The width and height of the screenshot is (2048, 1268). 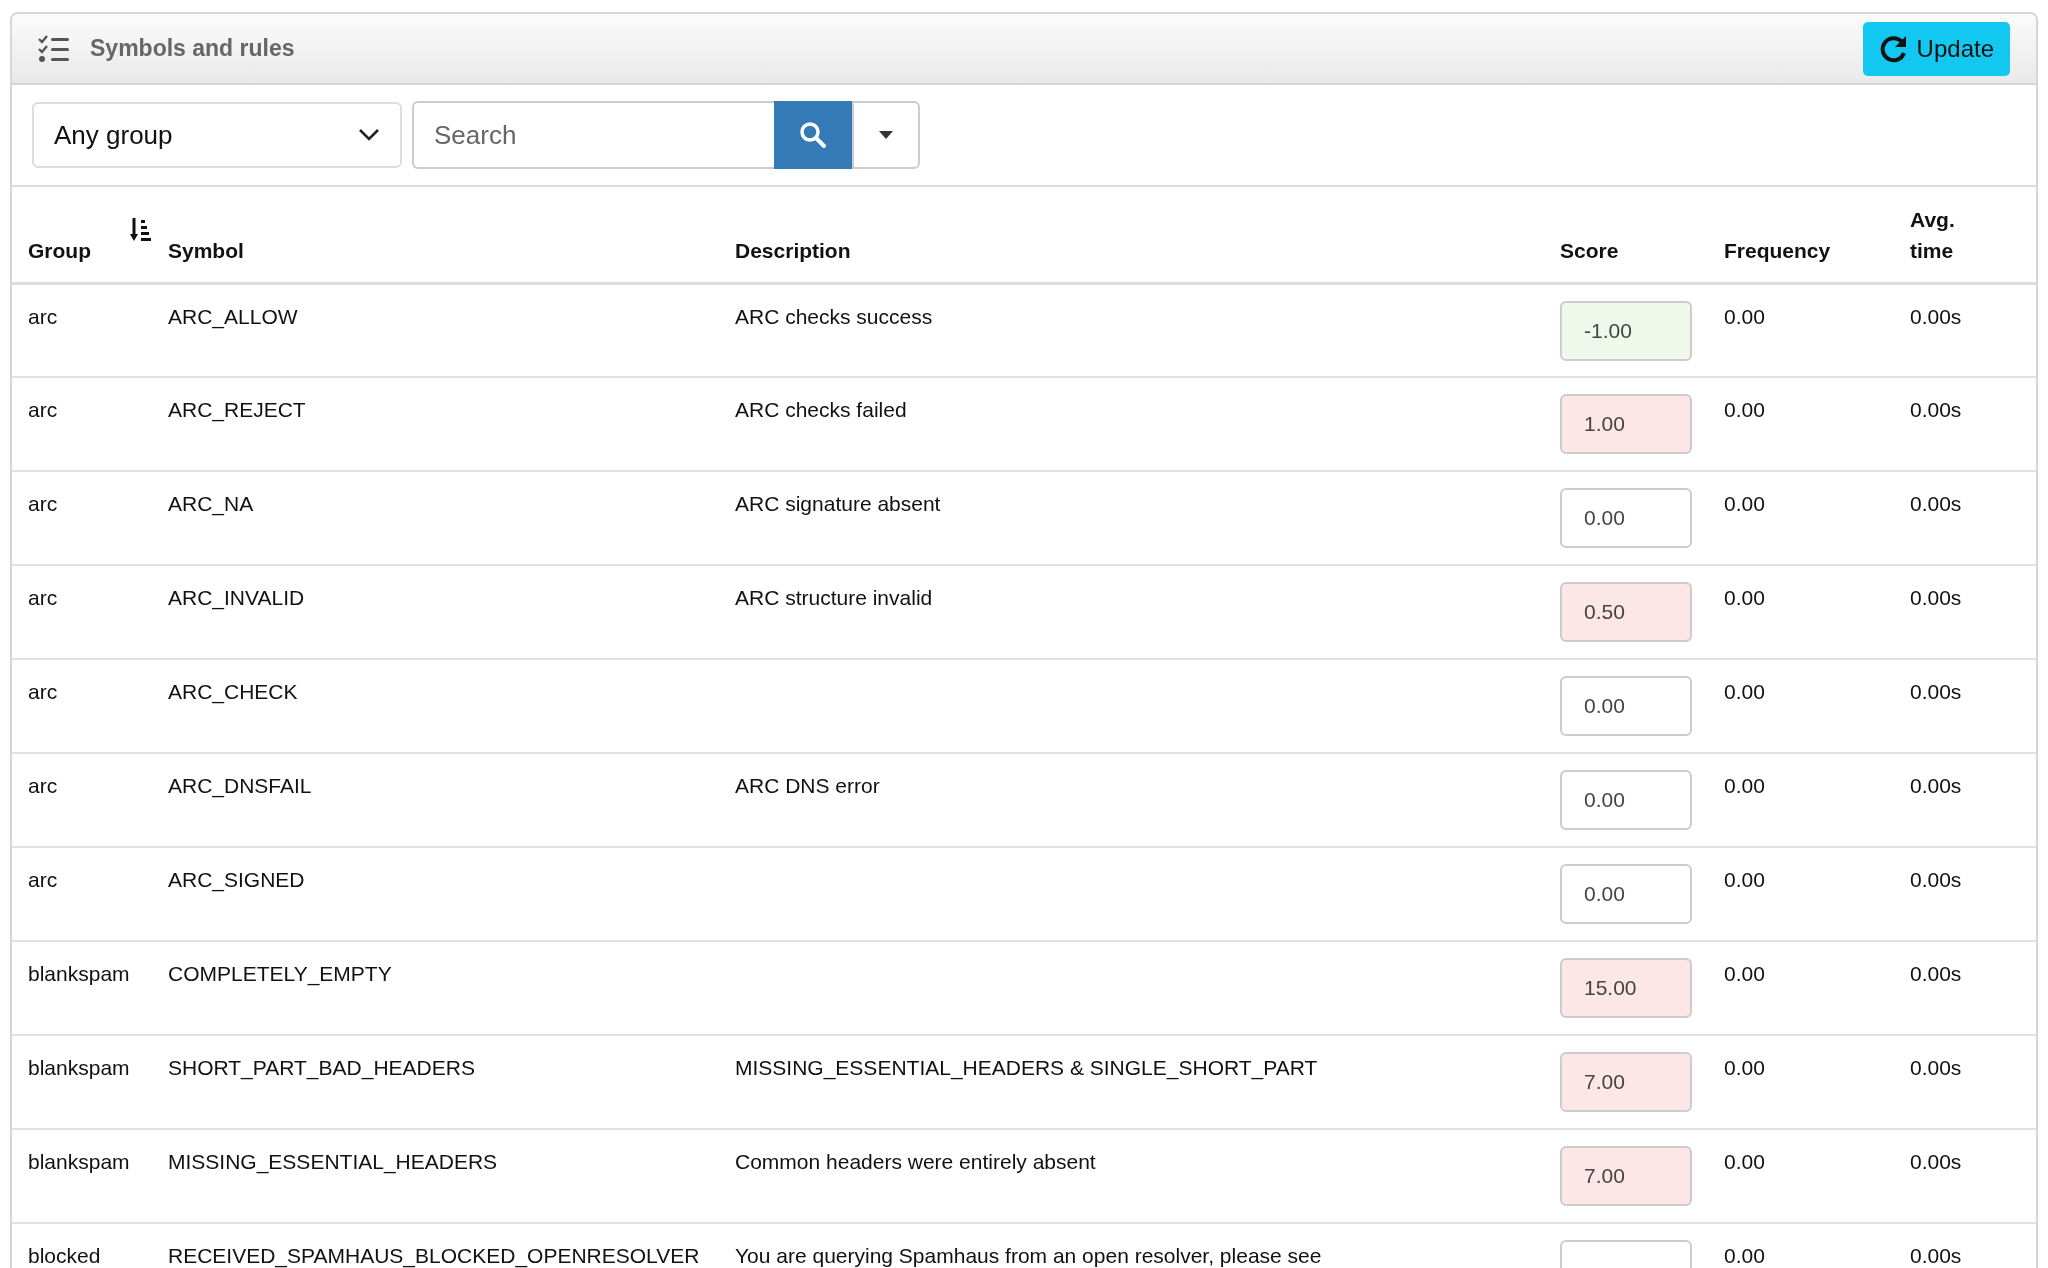 I want to click on score-field: -1.00, so click(x=1626, y=330).